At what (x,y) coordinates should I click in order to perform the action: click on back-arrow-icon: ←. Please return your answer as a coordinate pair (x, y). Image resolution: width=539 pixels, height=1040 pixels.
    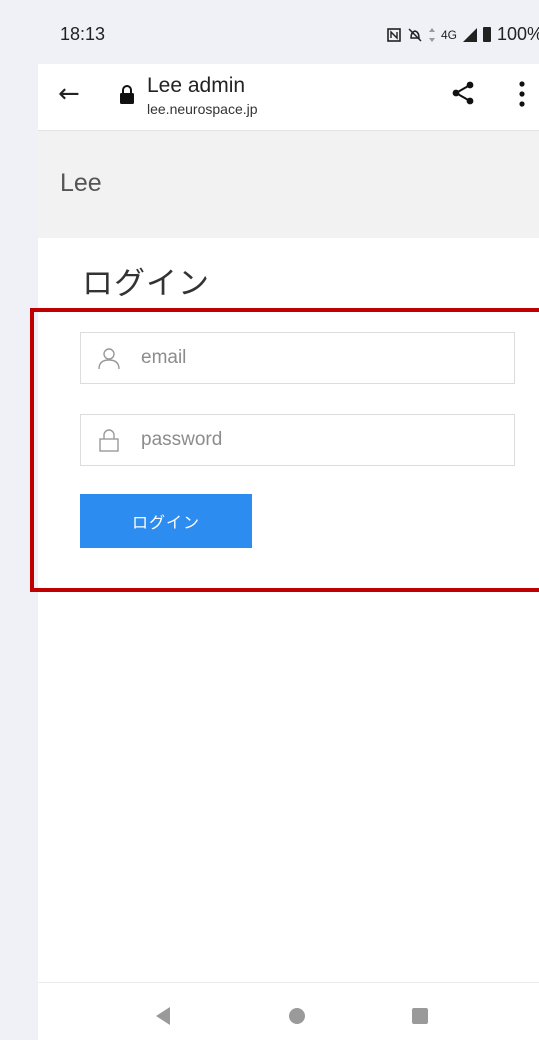
    Looking at the image, I should click on (72, 95).